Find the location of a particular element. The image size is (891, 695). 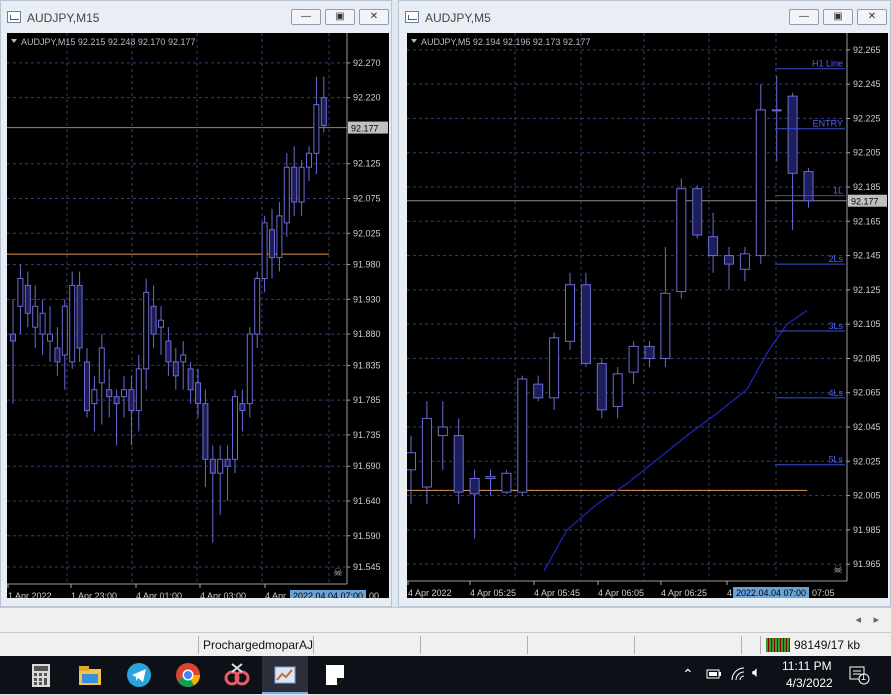

price-label: 91.980 is located at coordinates (367, 265).